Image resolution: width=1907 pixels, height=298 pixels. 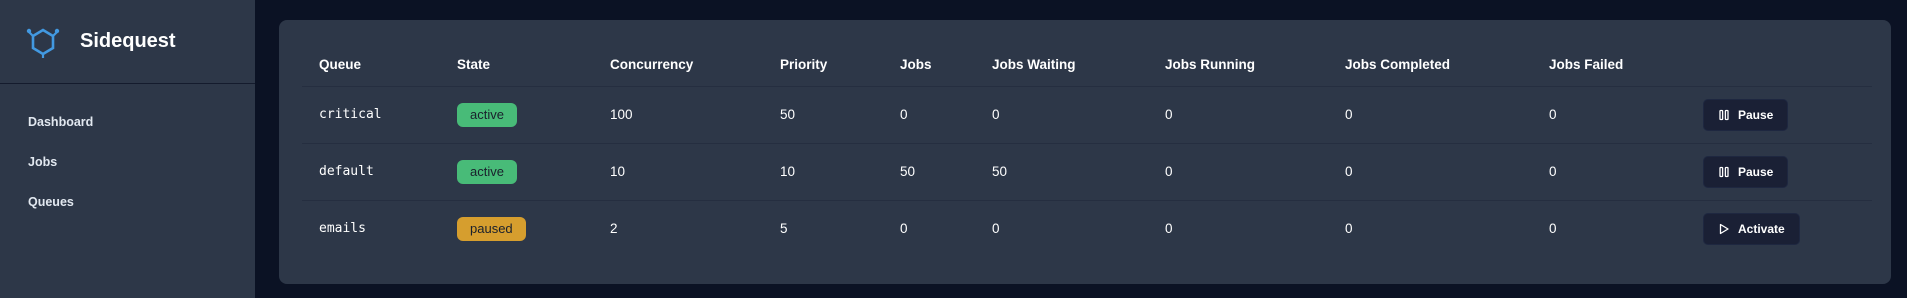 What do you see at coordinates (823, 65) in the screenshot?
I see `header-priority: Priority` at bounding box center [823, 65].